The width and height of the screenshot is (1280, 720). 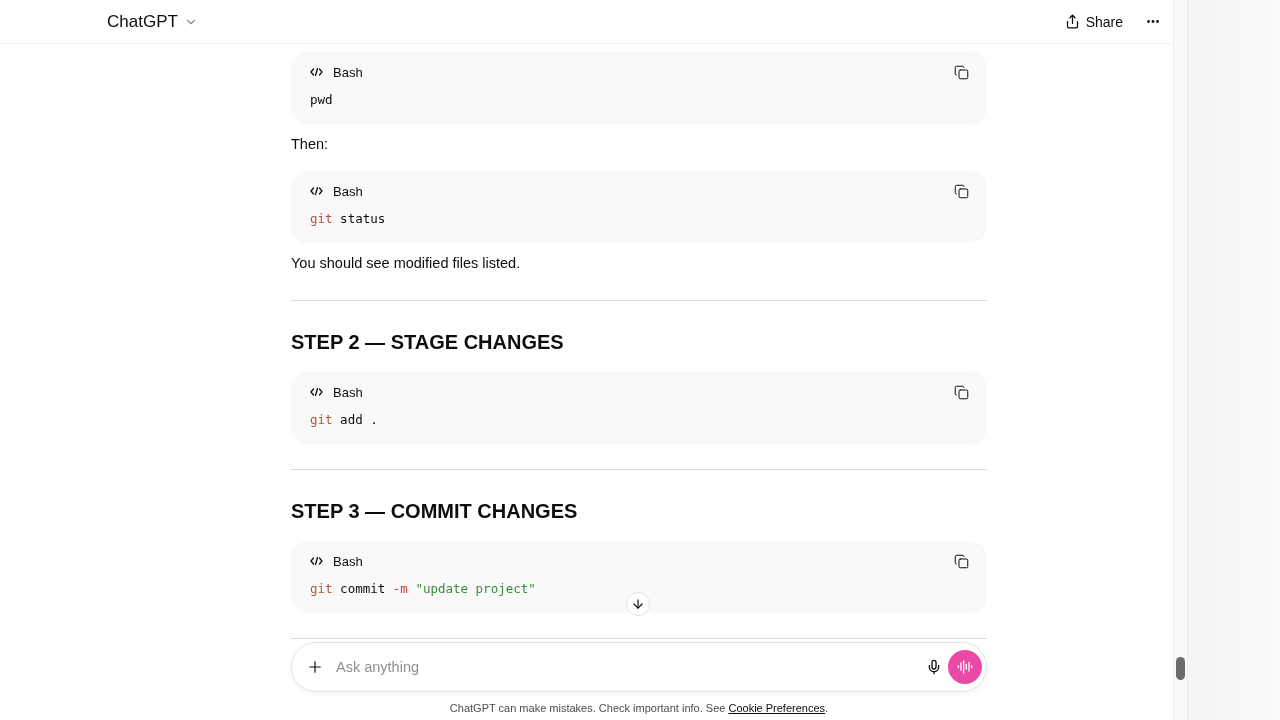 What do you see at coordinates (348, 218) in the screenshot?
I see `code-line: git status` at bounding box center [348, 218].